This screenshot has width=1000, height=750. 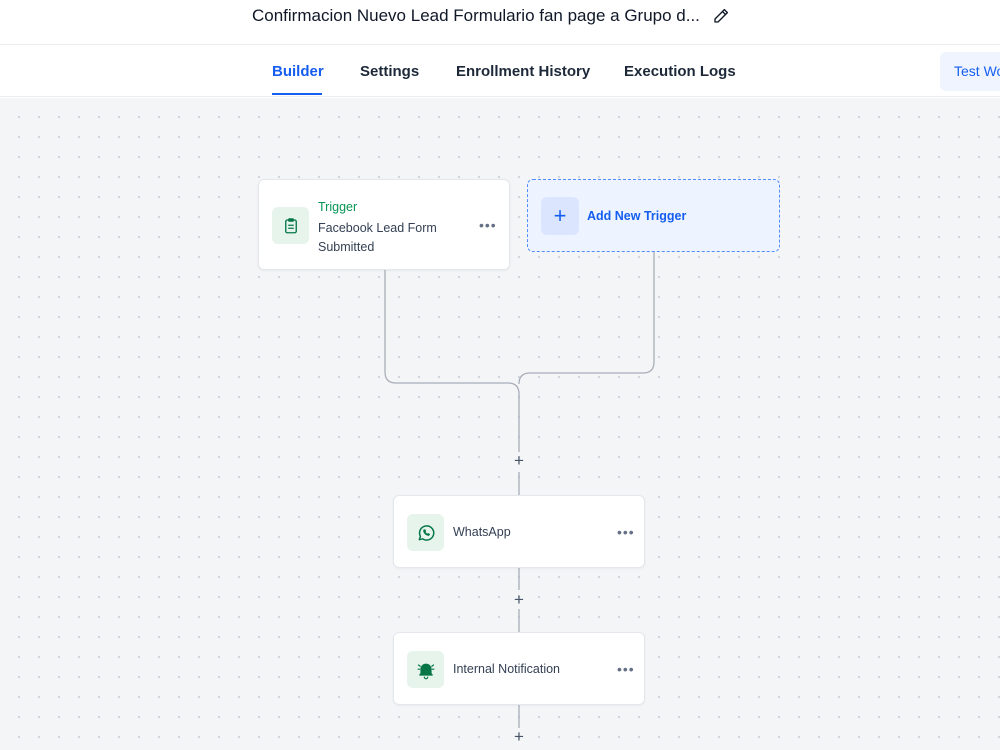 What do you see at coordinates (523, 71) in the screenshot?
I see `tab-enrollment-history: Enrollment History` at bounding box center [523, 71].